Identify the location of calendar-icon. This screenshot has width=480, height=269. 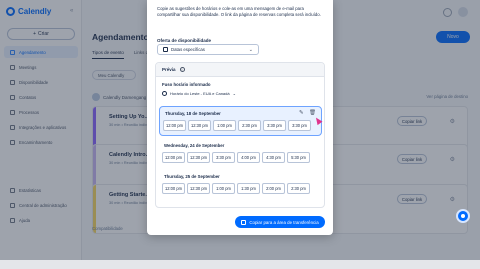
(165, 49).